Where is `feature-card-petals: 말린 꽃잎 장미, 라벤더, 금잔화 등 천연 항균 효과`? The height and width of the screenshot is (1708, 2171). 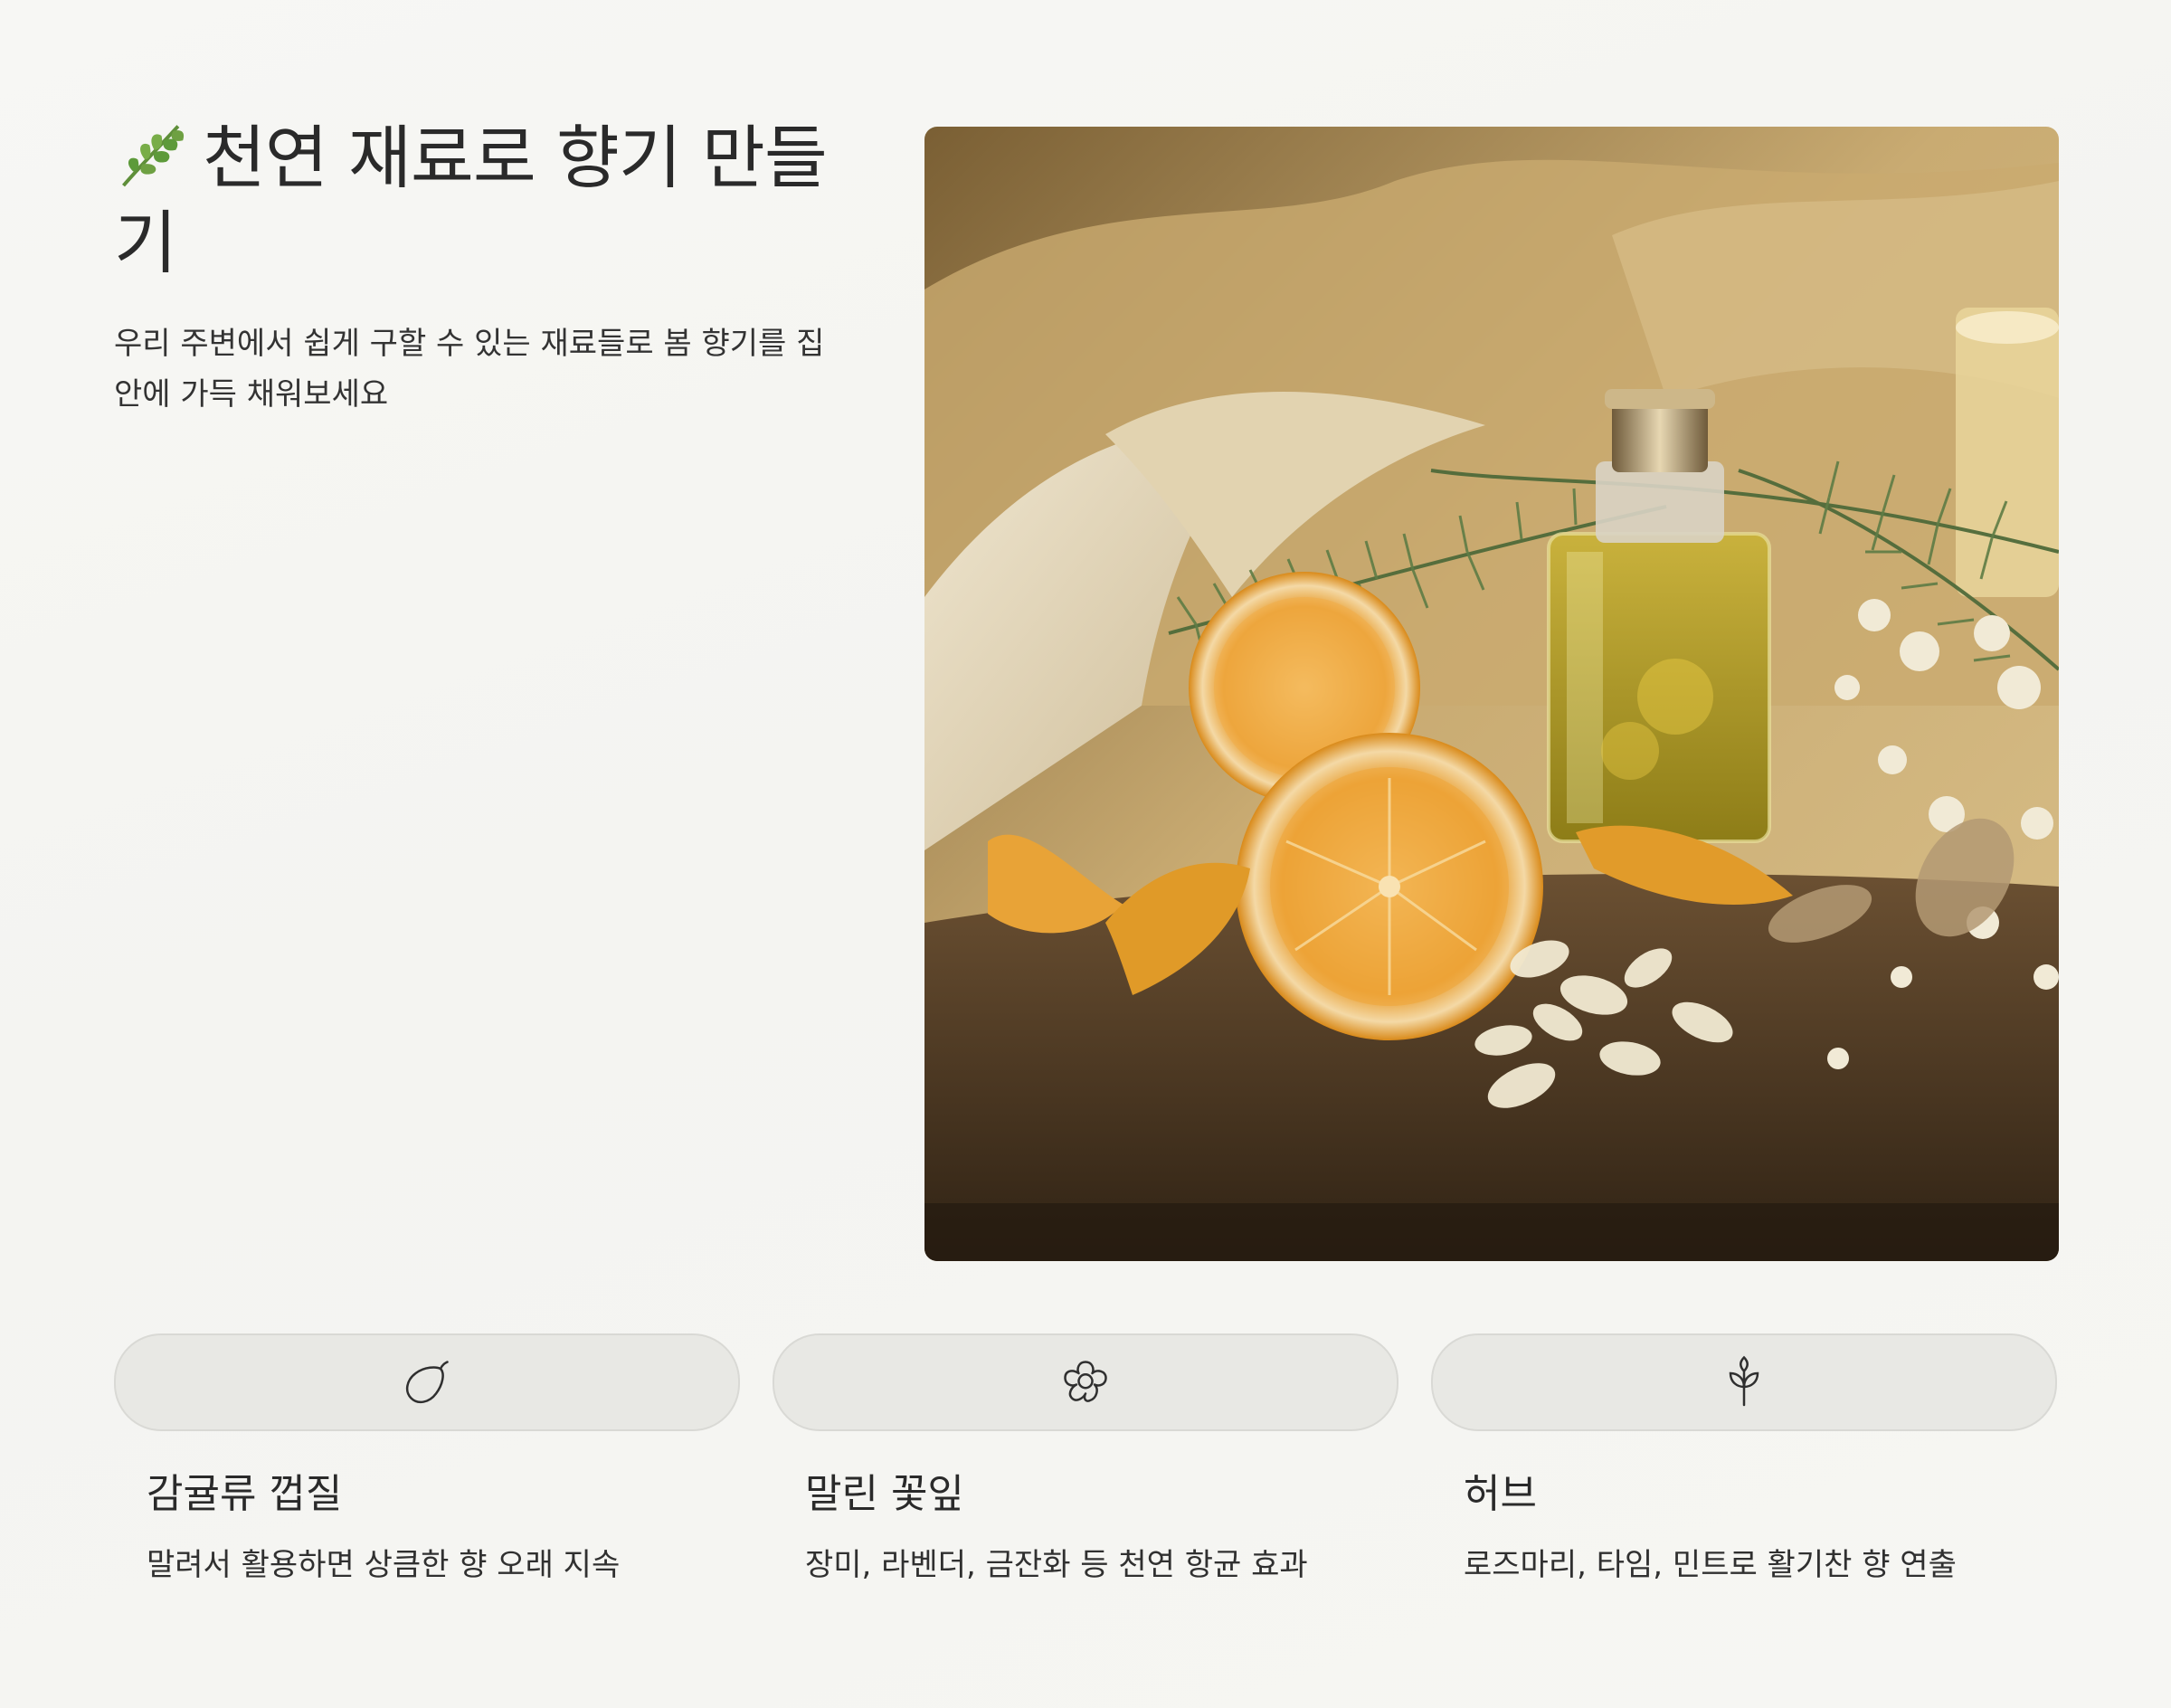
feature-card-petals: 말린 꽃잎 장미, 라벤더, 금잔화 등 천연 항균 효과 is located at coordinates (1085, 1460).